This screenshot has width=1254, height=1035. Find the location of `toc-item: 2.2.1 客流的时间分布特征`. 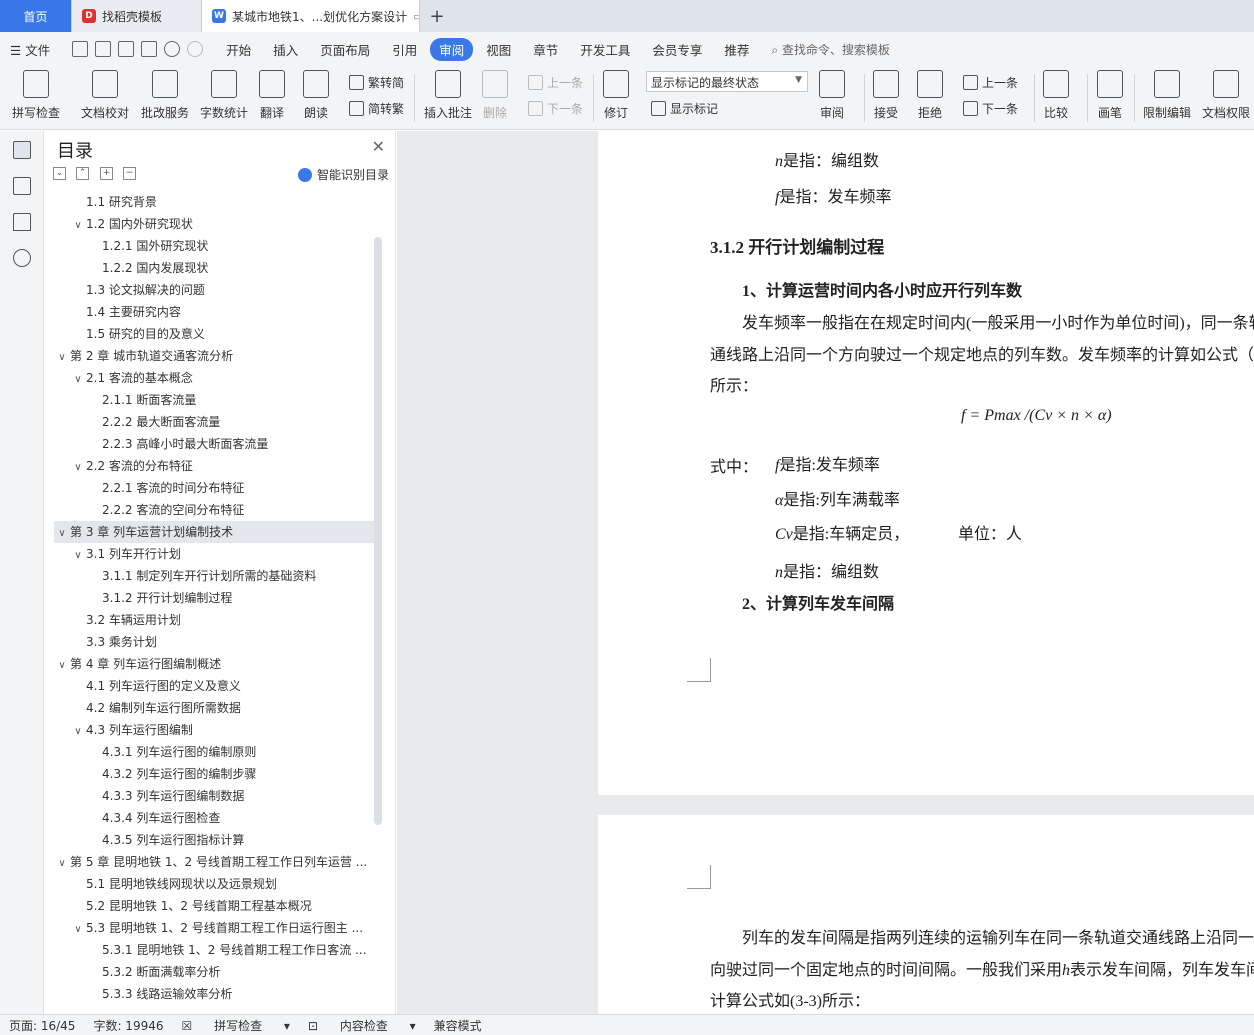

toc-item: 2.2.1 客流的时间分布特征 is located at coordinates (214, 488).